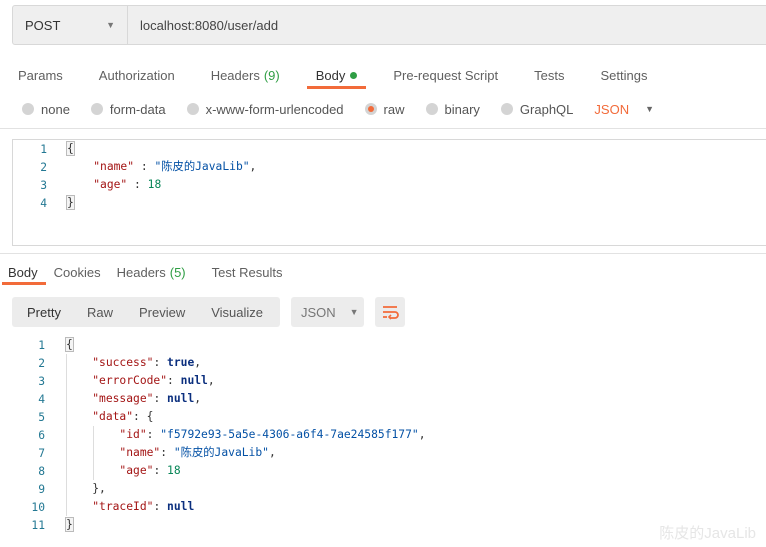 The height and width of the screenshot is (547, 766). What do you see at coordinates (41, 381) in the screenshot?
I see `line-number: 3` at bounding box center [41, 381].